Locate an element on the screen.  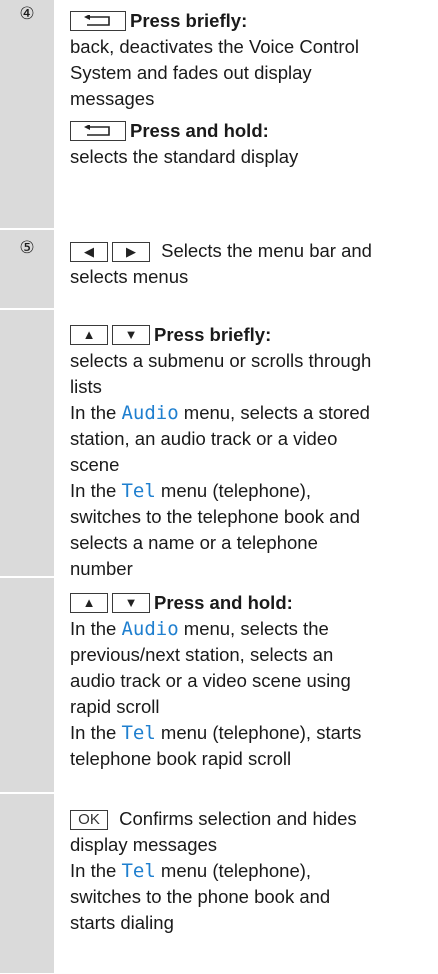
text-line: selects a submenu or scrolls through is located at coordinates (221, 360).